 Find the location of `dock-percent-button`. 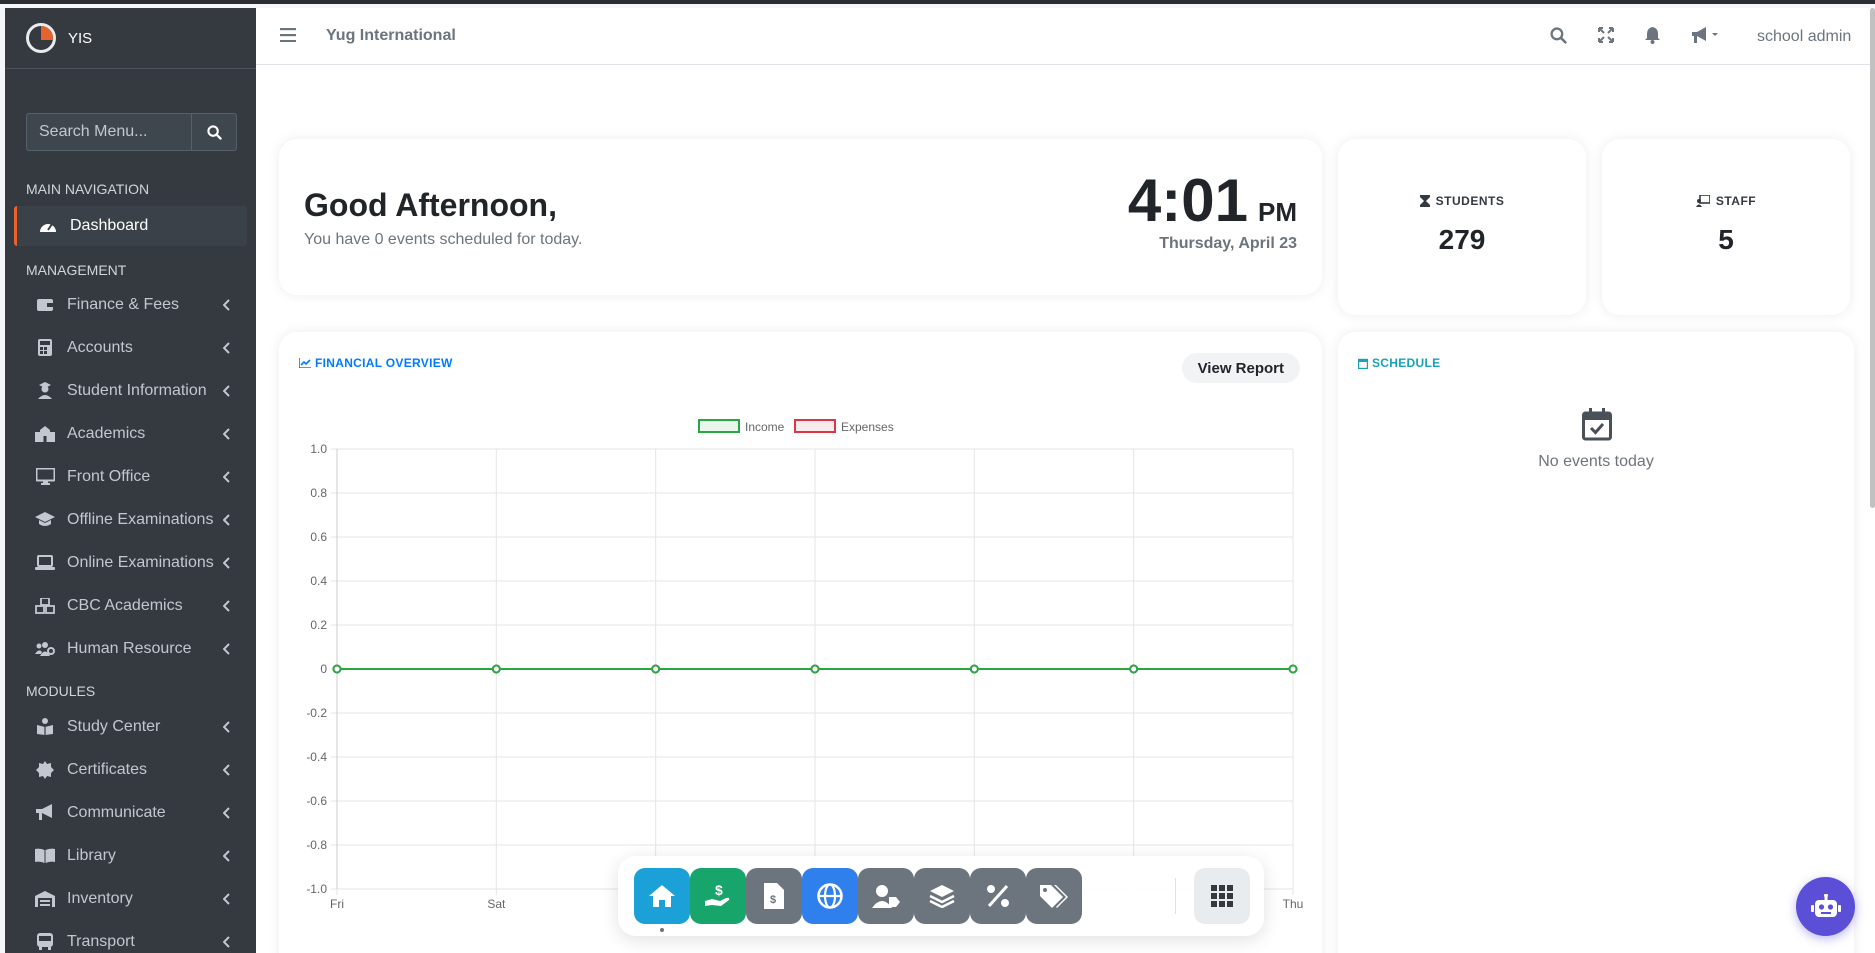

dock-percent-button is located at coordinates (998, 896).